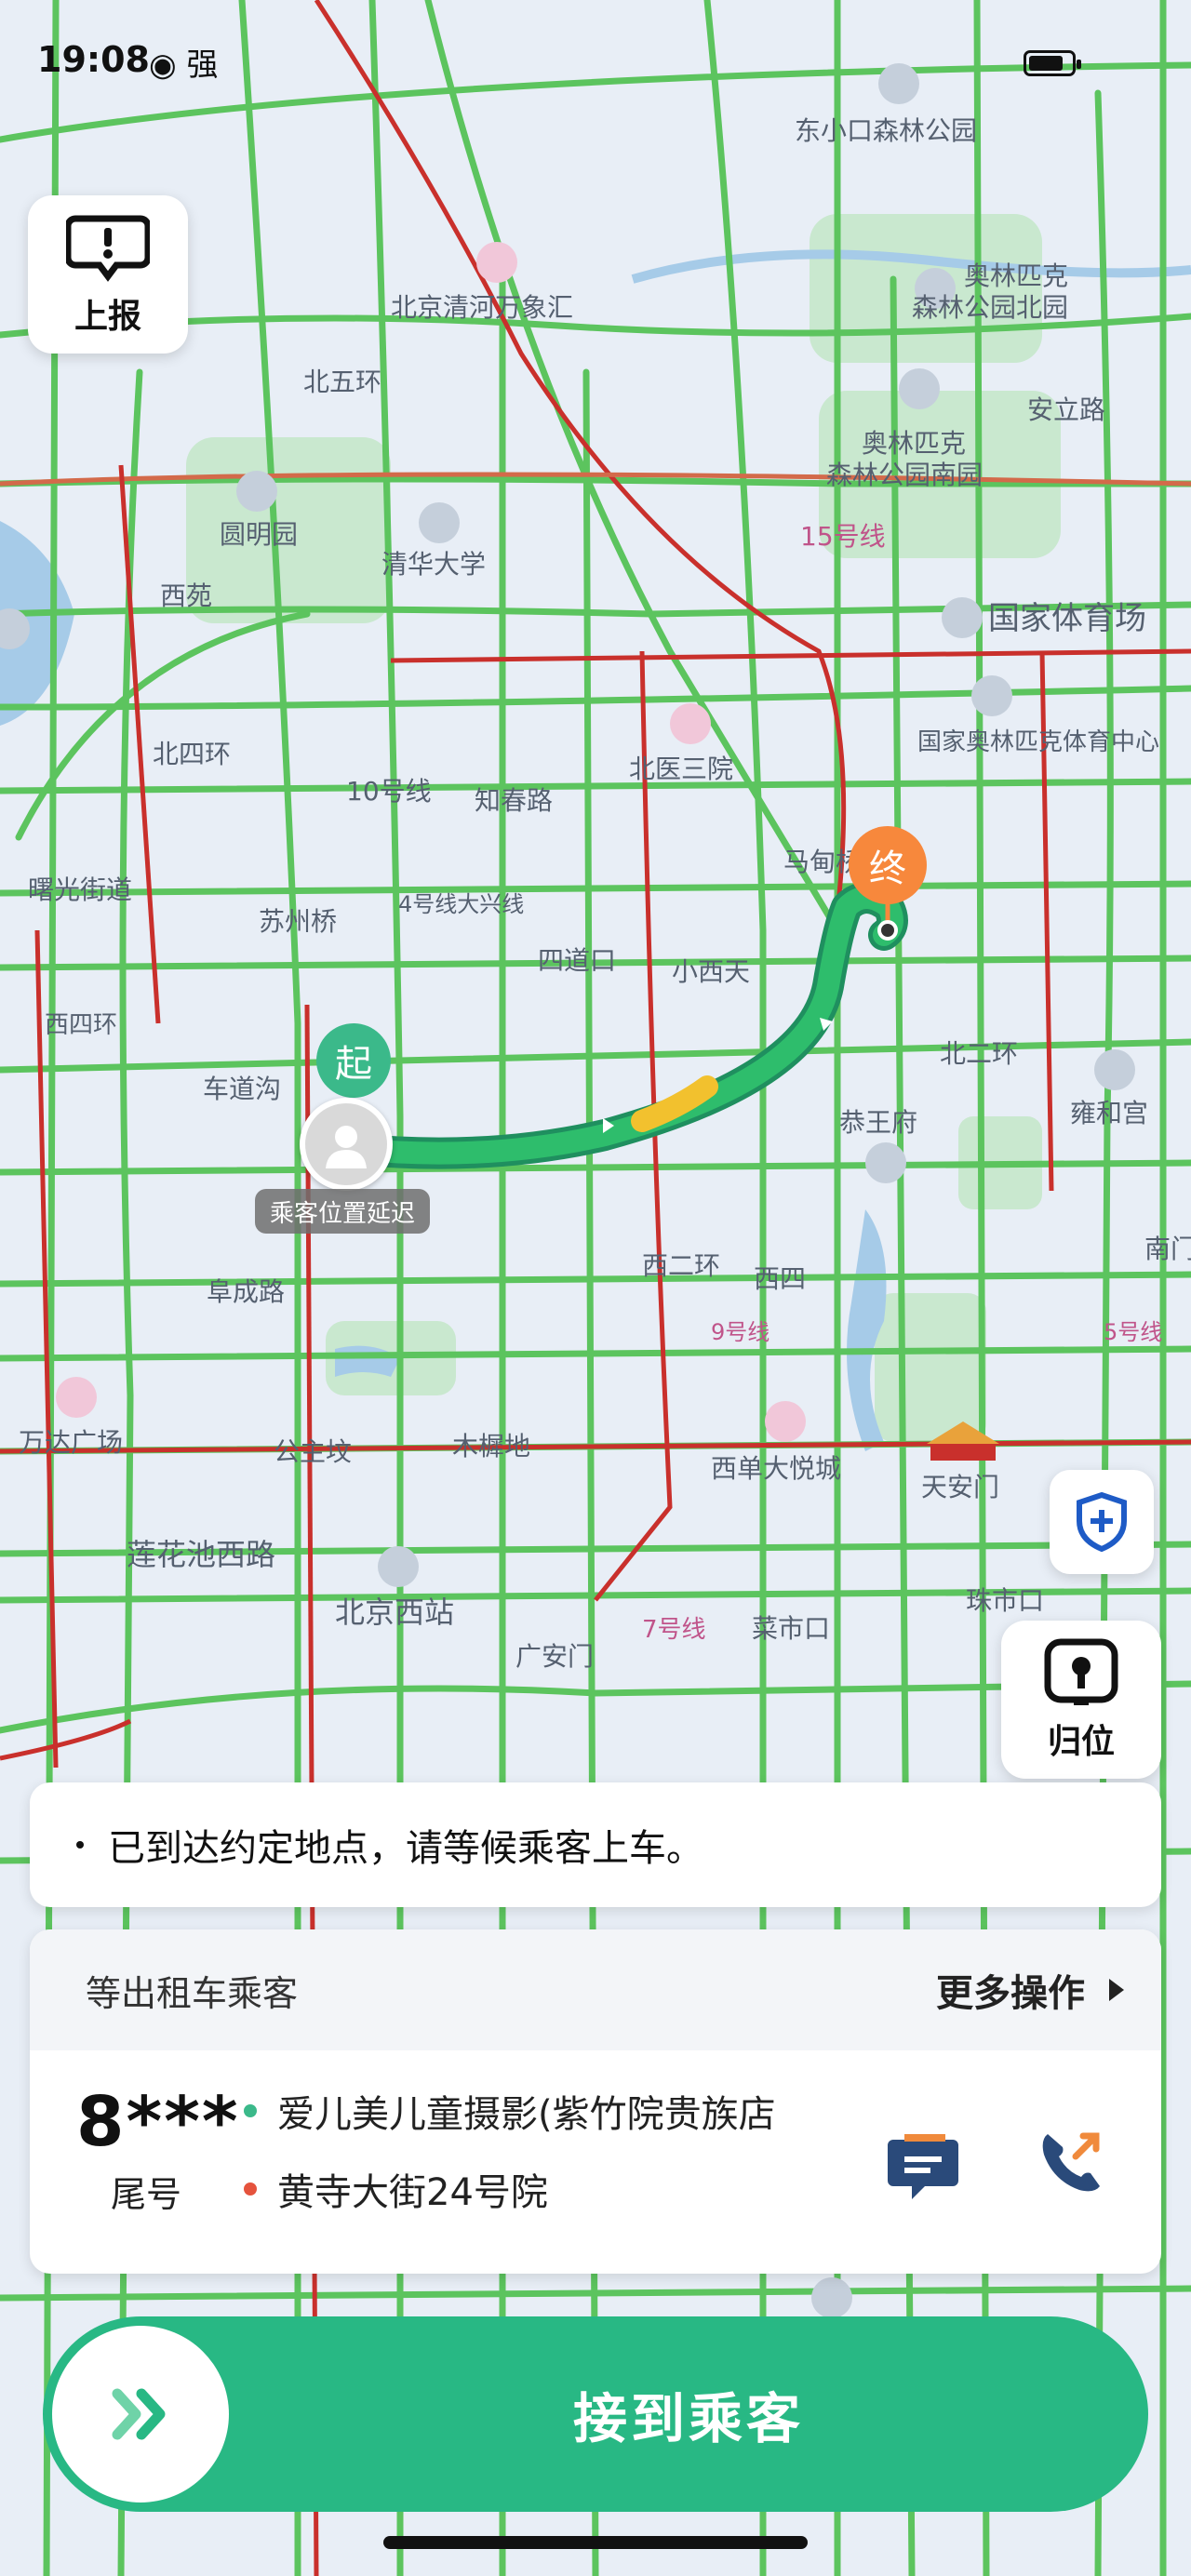 The image size is (1191, 2576). Describe the element at coordinates (878, 1122) in the screenshot. I see `map-label: 恭王府` at that location.